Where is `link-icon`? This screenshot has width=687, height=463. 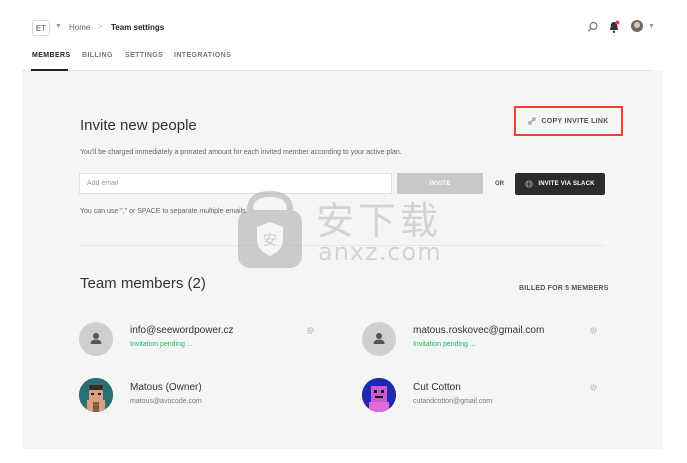
link-icon is located at coordinates (532, 121).